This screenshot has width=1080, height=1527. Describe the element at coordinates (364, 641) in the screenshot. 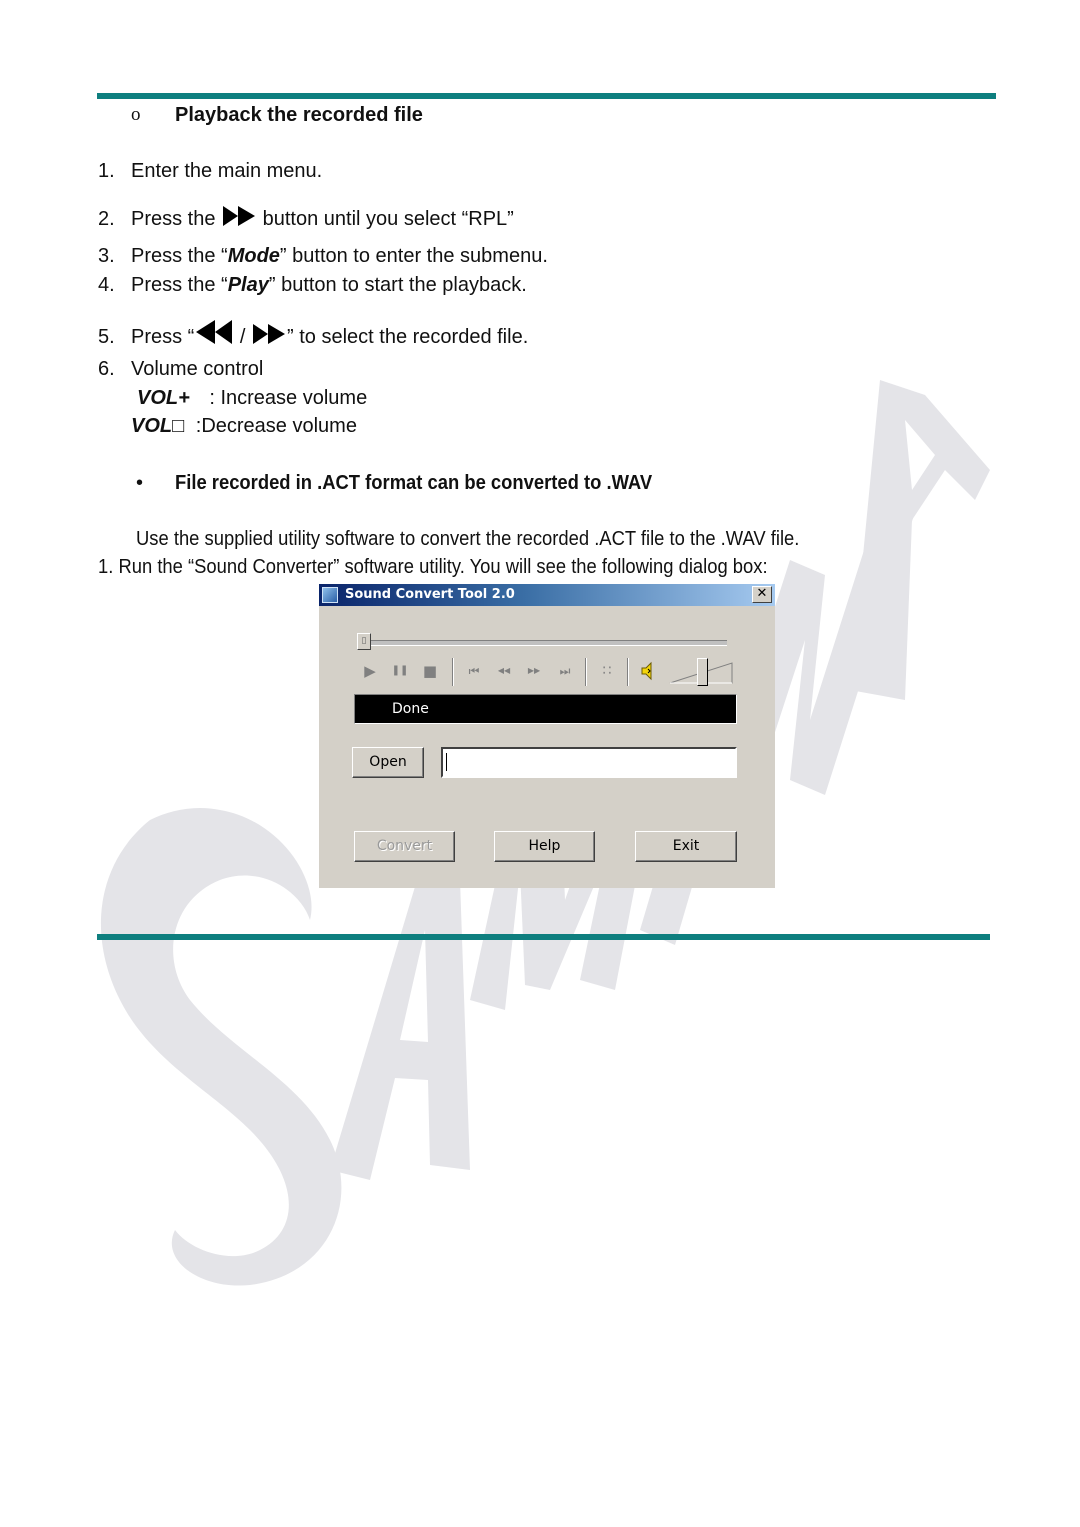

I see `seek-slider-thumb: ▯` at that location.